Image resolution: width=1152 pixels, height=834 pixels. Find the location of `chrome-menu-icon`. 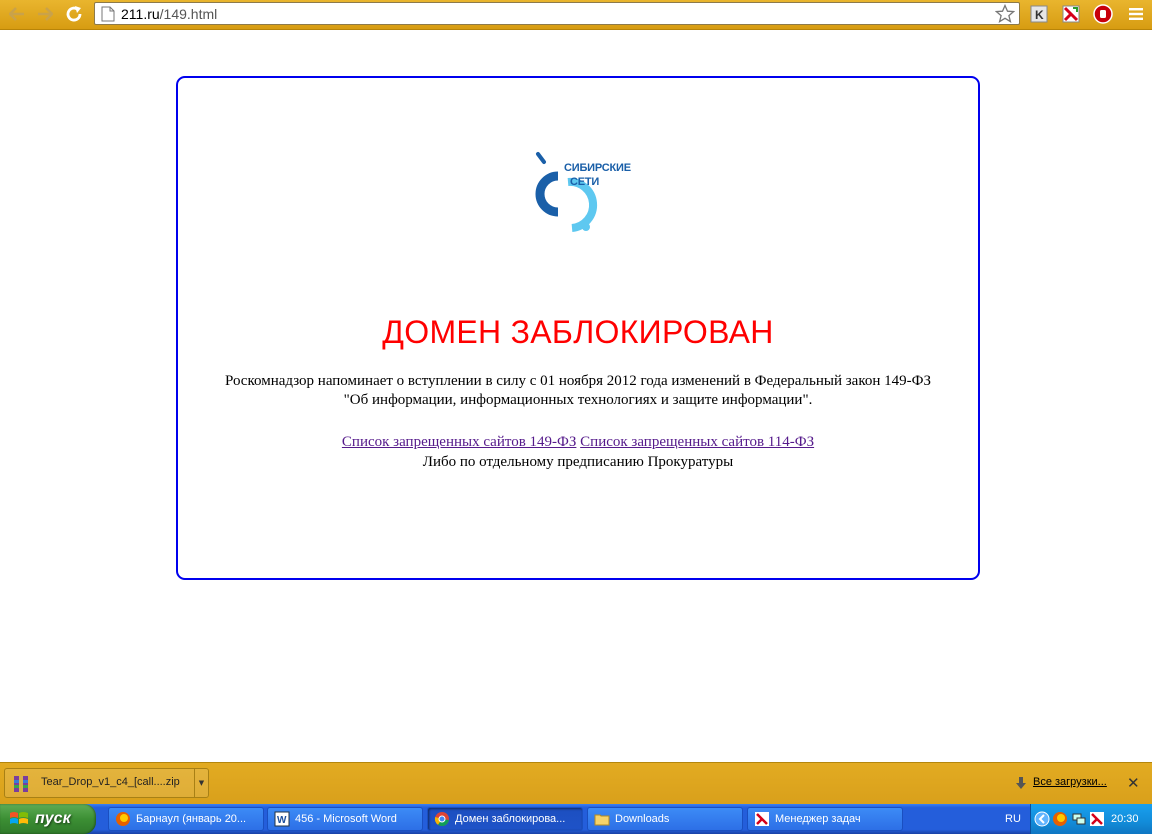

chrome-menu-icon is located at coordinates (1136, 14).